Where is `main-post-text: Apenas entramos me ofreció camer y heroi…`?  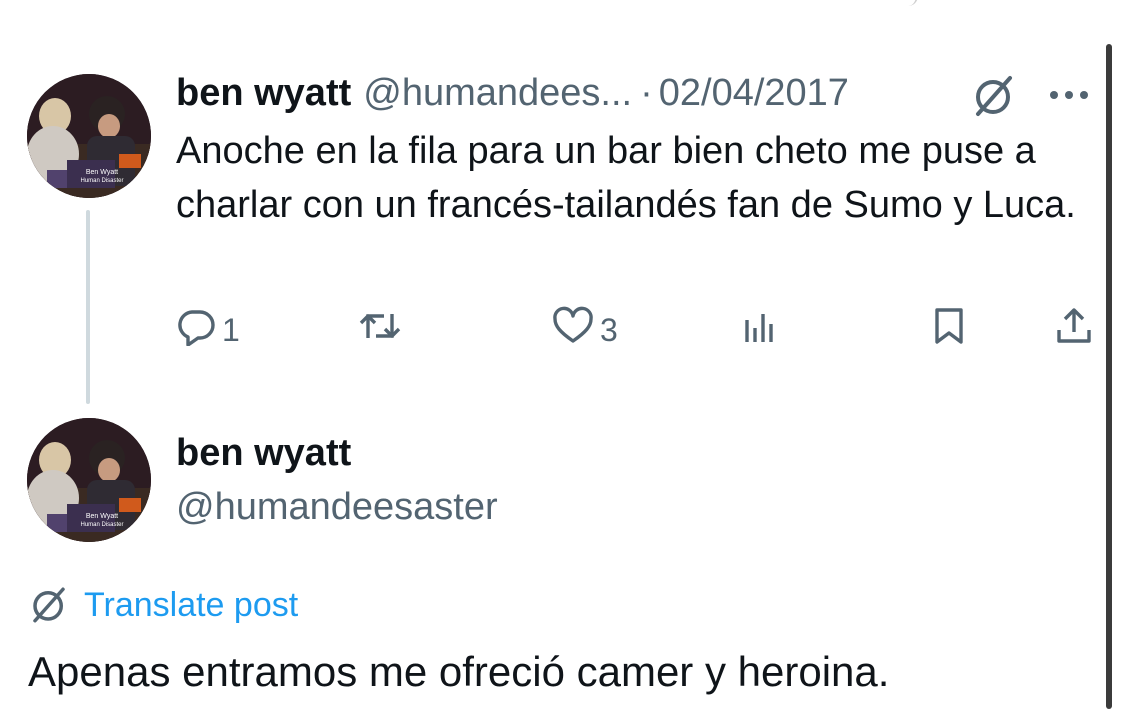 main-post-text: Apenas entramos me ofreció camer y heroi… is located at coordinates (459, 671).